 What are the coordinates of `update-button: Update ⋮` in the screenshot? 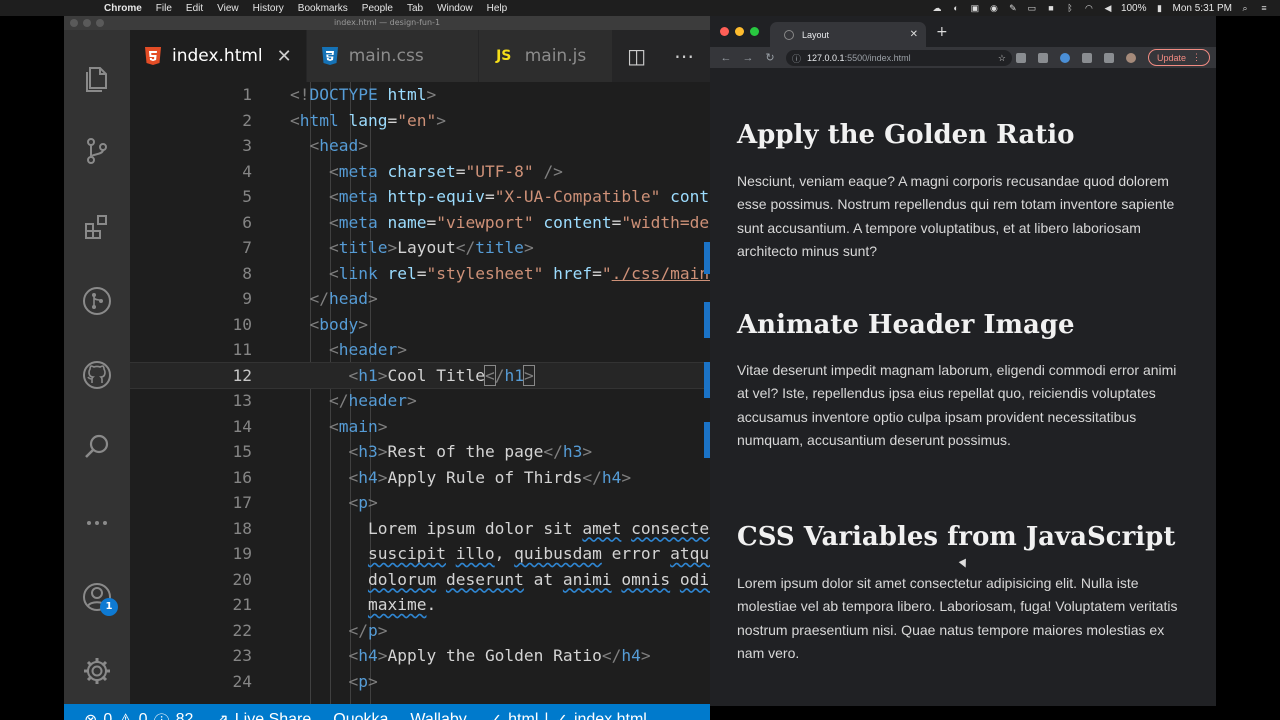 It's located at (1178, 57).